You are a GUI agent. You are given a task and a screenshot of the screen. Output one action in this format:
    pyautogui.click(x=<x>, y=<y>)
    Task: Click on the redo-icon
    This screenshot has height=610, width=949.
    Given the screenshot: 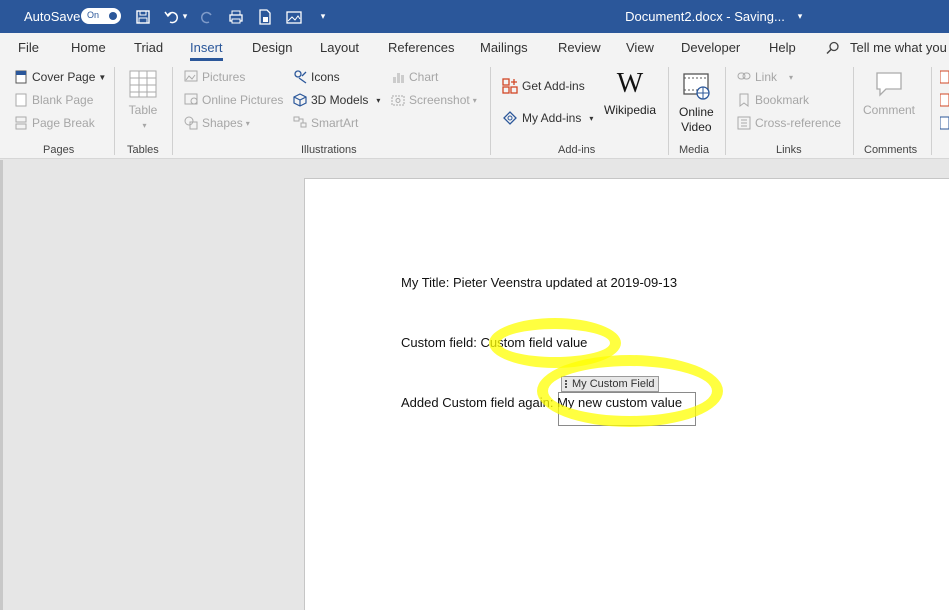 What is the action you would take?
    pyautogui.click(x=207, y=16)
    